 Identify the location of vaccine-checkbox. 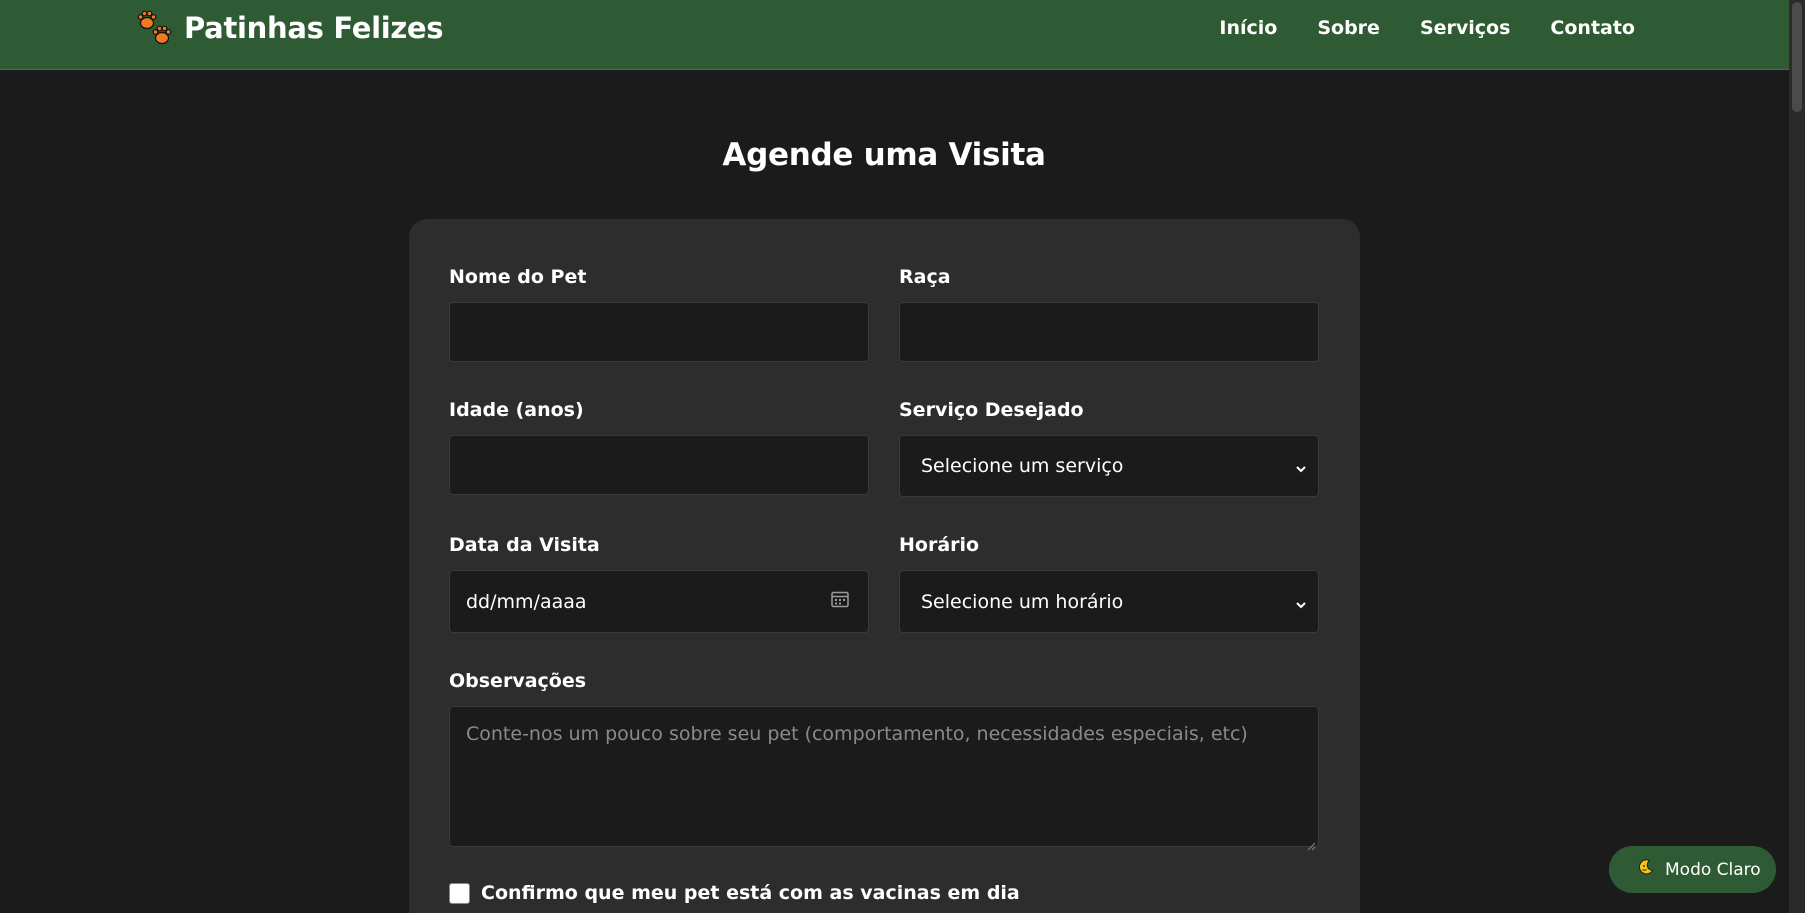
(459, 893).